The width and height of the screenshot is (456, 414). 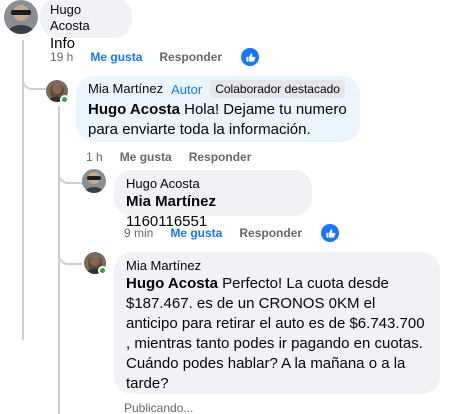 I want to click on comment-bubble-3: Hugo Acosta Mia Martínez 1160116551, so click(x=213, y=200).